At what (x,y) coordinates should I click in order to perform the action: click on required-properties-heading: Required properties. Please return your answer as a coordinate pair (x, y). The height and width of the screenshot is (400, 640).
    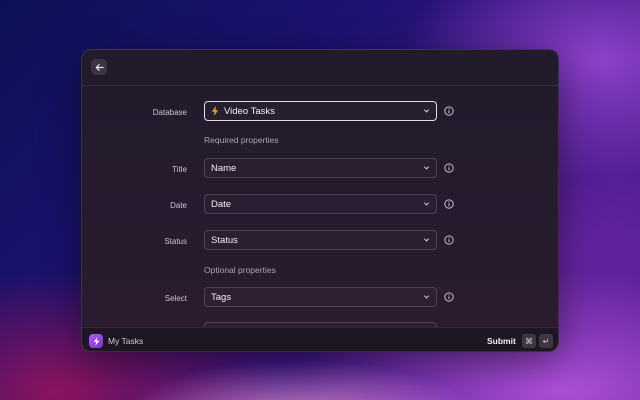
    Looking at the image, I should click on (241, 140).